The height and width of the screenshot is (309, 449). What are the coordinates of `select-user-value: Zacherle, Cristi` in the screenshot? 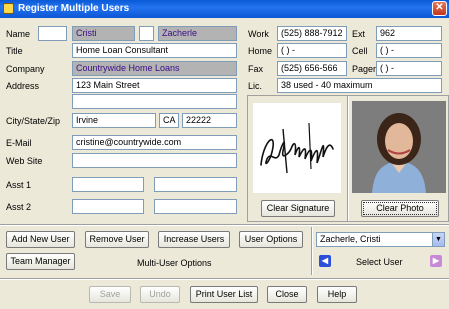 It's located at (350, 239).